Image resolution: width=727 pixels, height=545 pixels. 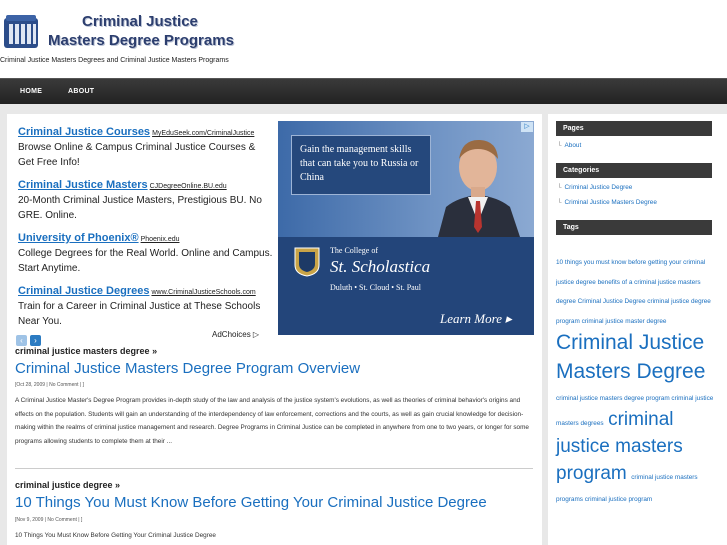 What do you see at coordinates (610, 202) in the screenshot?
I see `sidebar-item-label: Criminal Justice Masters Degree` at bounding box center [610, 202].